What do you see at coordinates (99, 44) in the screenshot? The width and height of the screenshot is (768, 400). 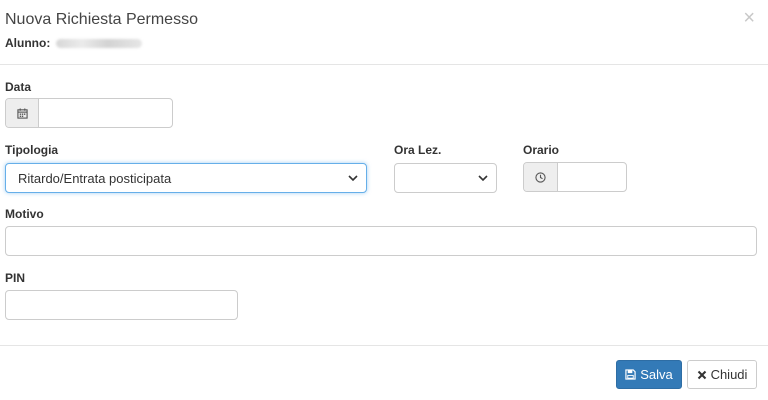 I see `student-name-redacted` at bounding box center [99, 44].